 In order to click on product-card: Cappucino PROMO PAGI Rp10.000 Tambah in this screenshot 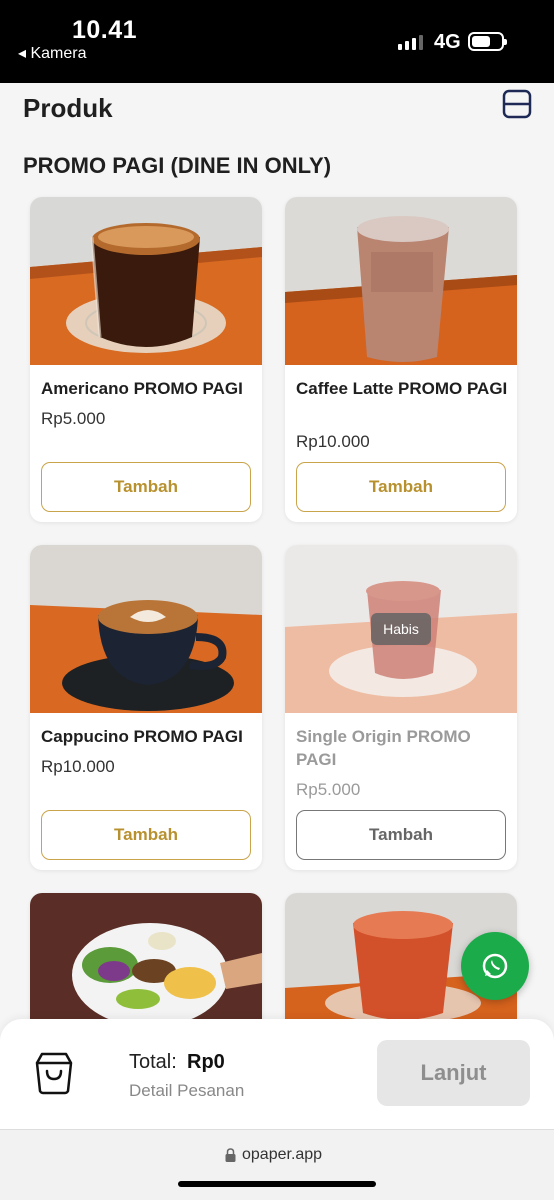, I will do `click(146, 707)`.